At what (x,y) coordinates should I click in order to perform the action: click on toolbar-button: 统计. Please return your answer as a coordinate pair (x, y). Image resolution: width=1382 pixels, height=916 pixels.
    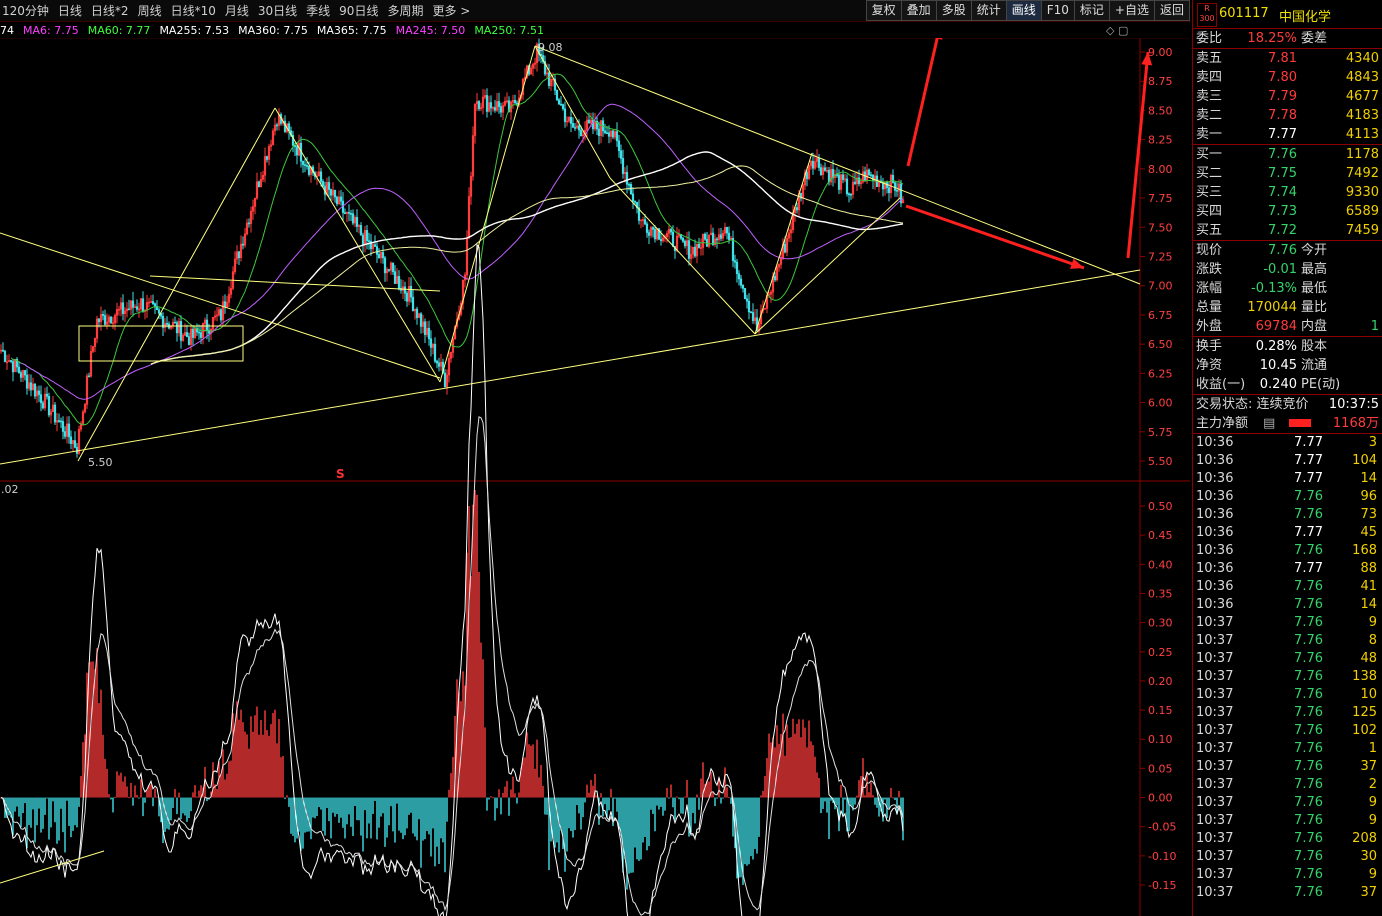
    Looking at the image, I should click on (988, 10).